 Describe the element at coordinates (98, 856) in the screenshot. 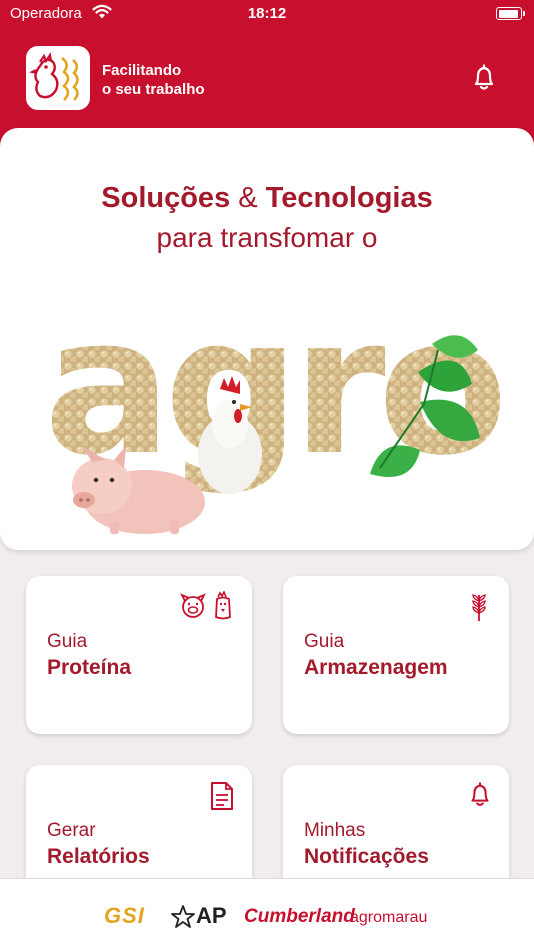

I see `card-label-bottom: Relatórios` at that location.